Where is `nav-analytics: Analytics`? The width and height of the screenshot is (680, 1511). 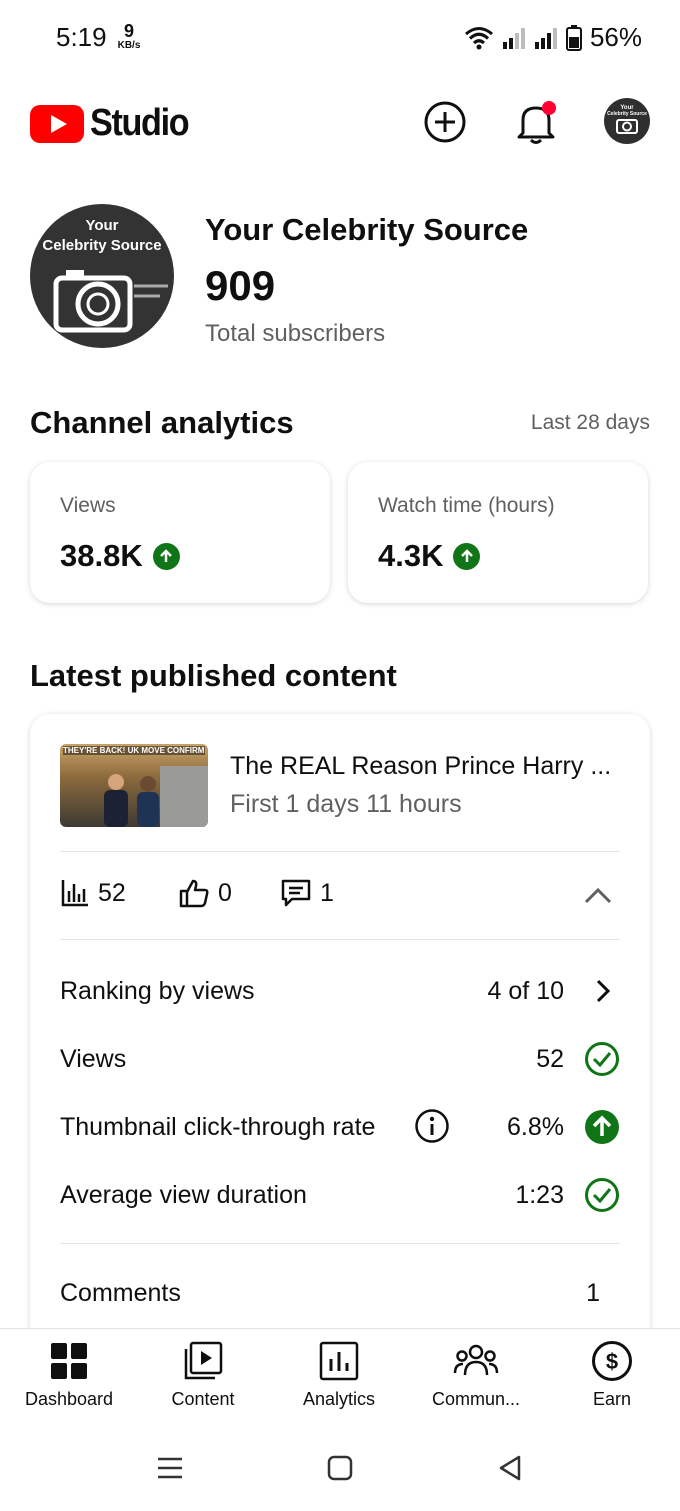 nav-analytics: Analytics is located at coordinates (339, 1374).